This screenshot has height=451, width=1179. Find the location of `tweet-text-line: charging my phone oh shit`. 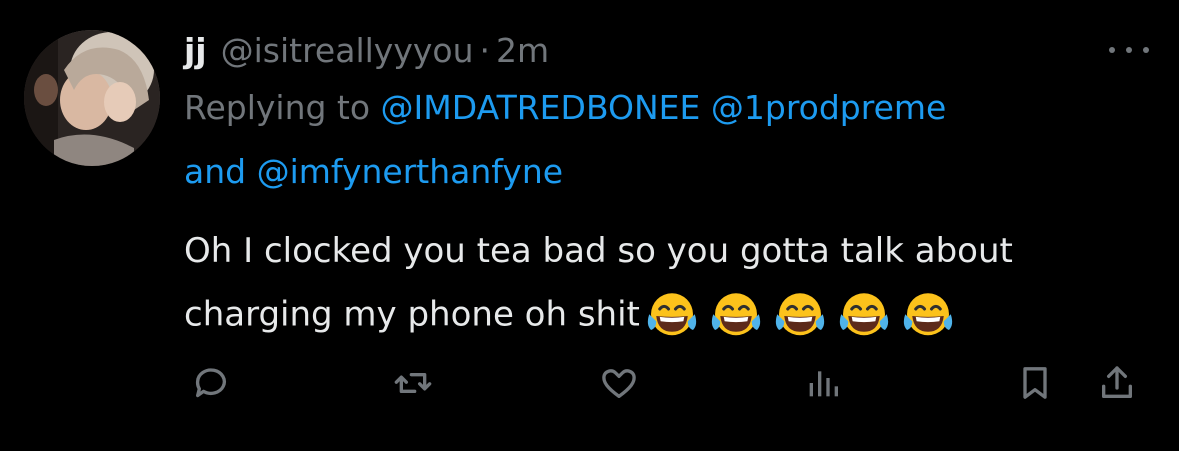

tweet-text-line: charging my phone oh shit is located at coordinates (412, 314).